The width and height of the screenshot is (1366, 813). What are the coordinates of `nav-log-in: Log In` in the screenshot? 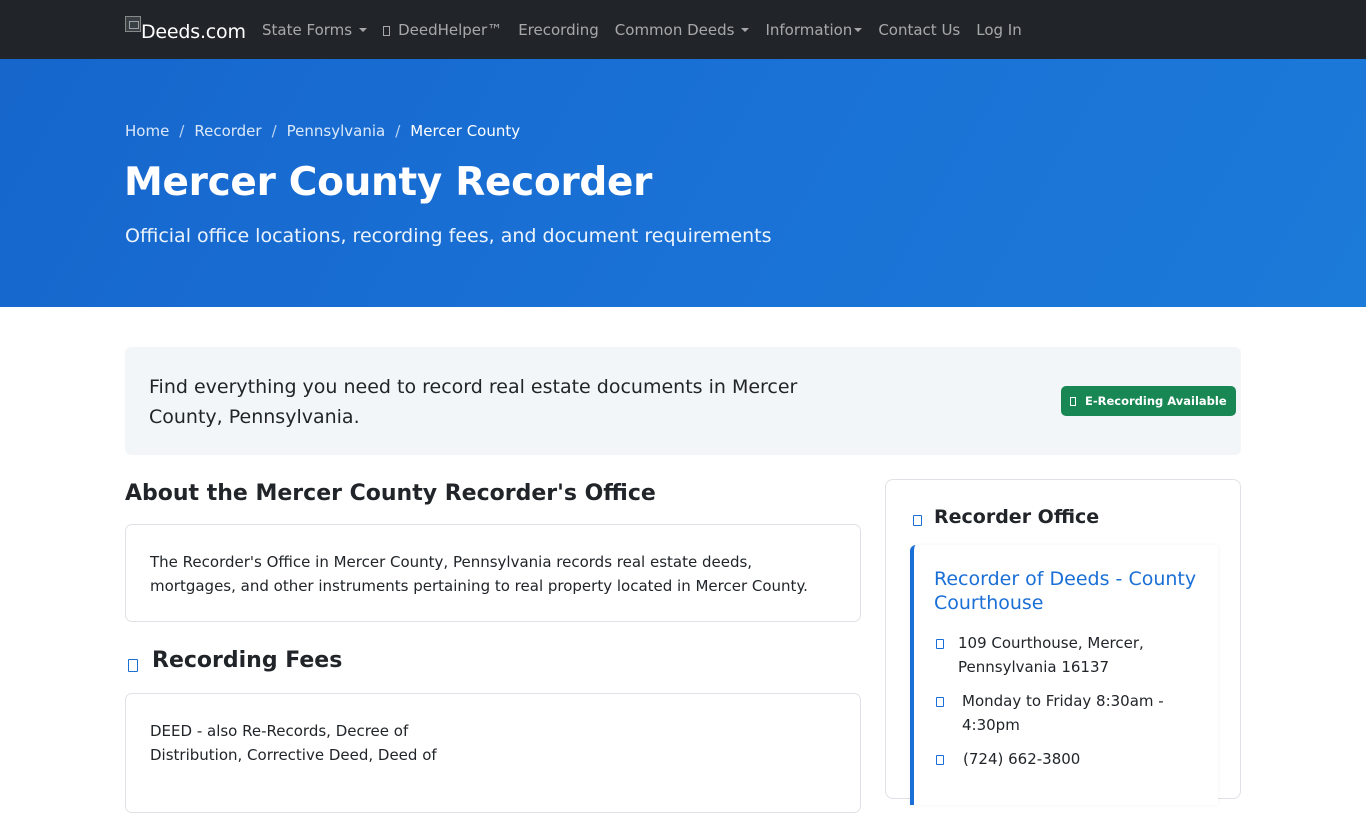 It's located at (999, 30).